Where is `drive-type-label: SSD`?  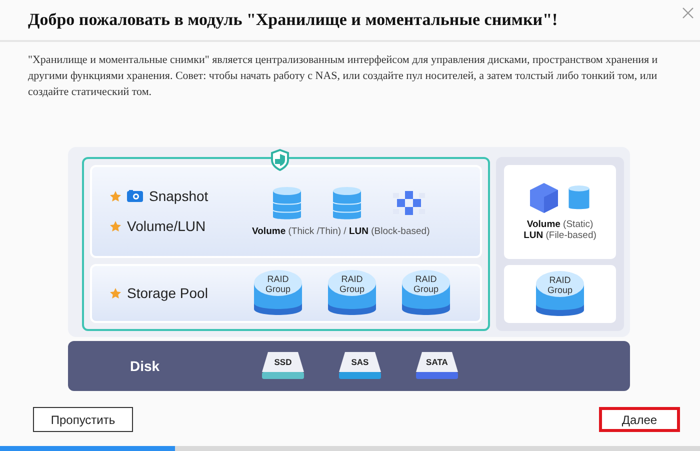
drive-type-label: SSD is located at coordinates (283, 362).